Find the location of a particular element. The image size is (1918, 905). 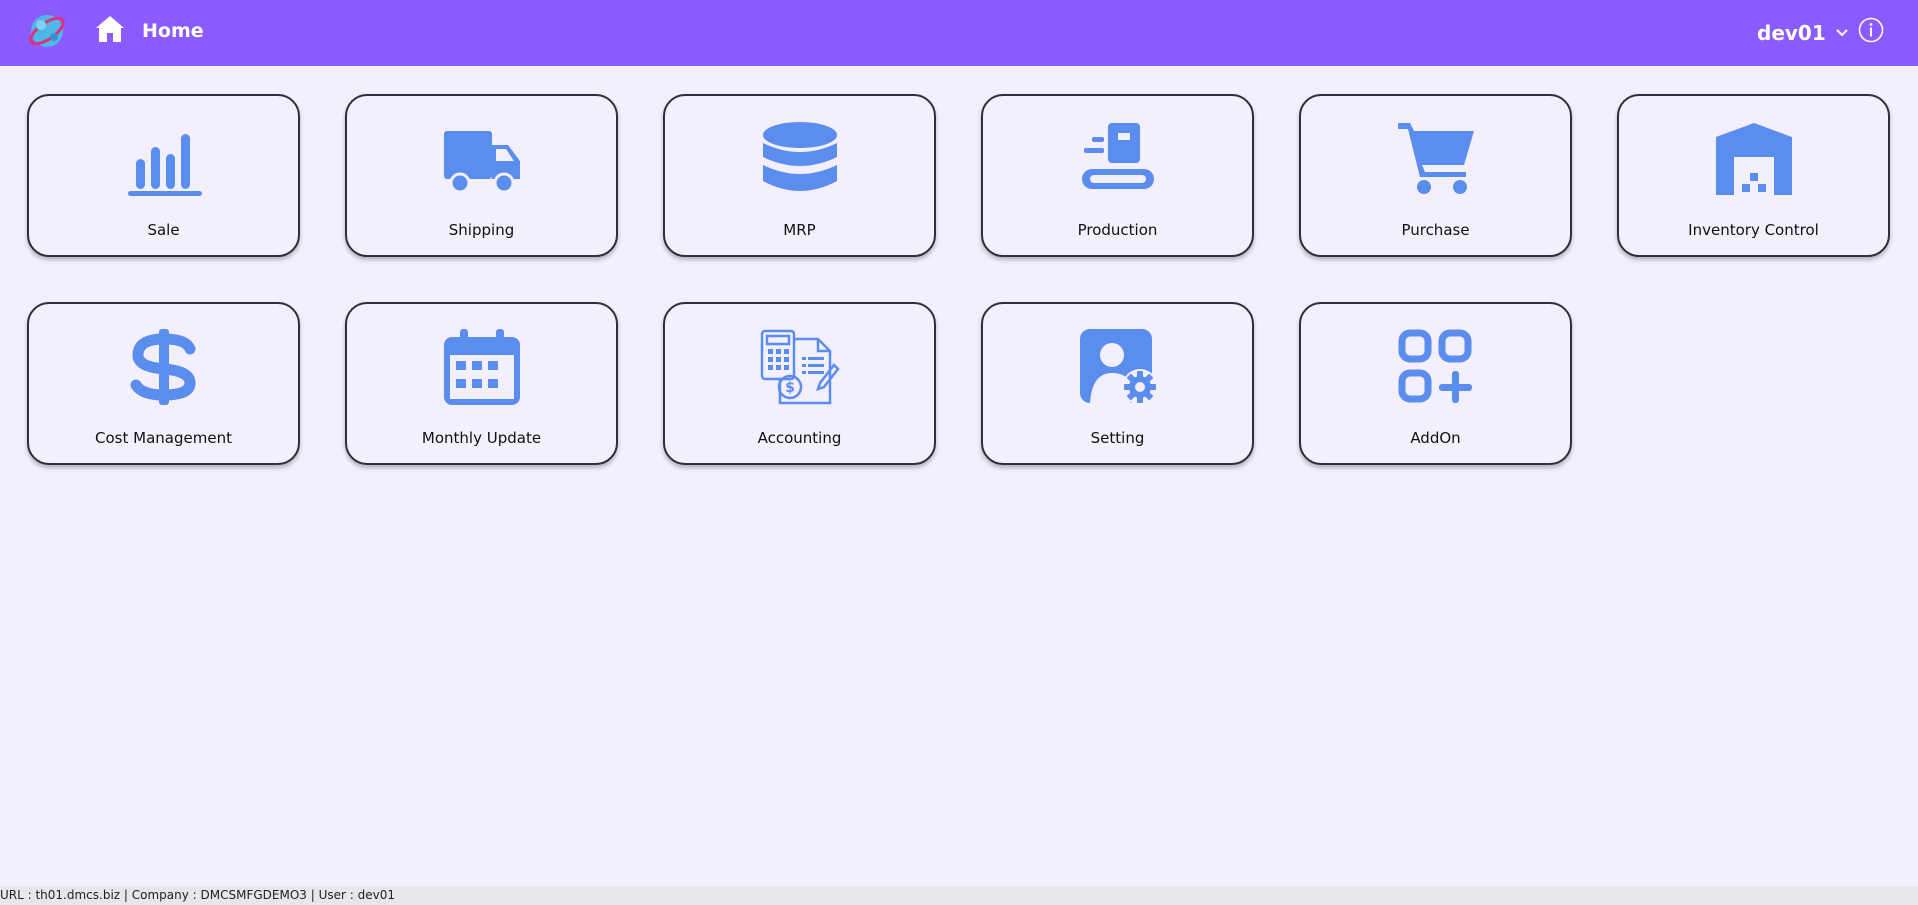

tile-label: Monthly Update is located at coordinates (481, 438).